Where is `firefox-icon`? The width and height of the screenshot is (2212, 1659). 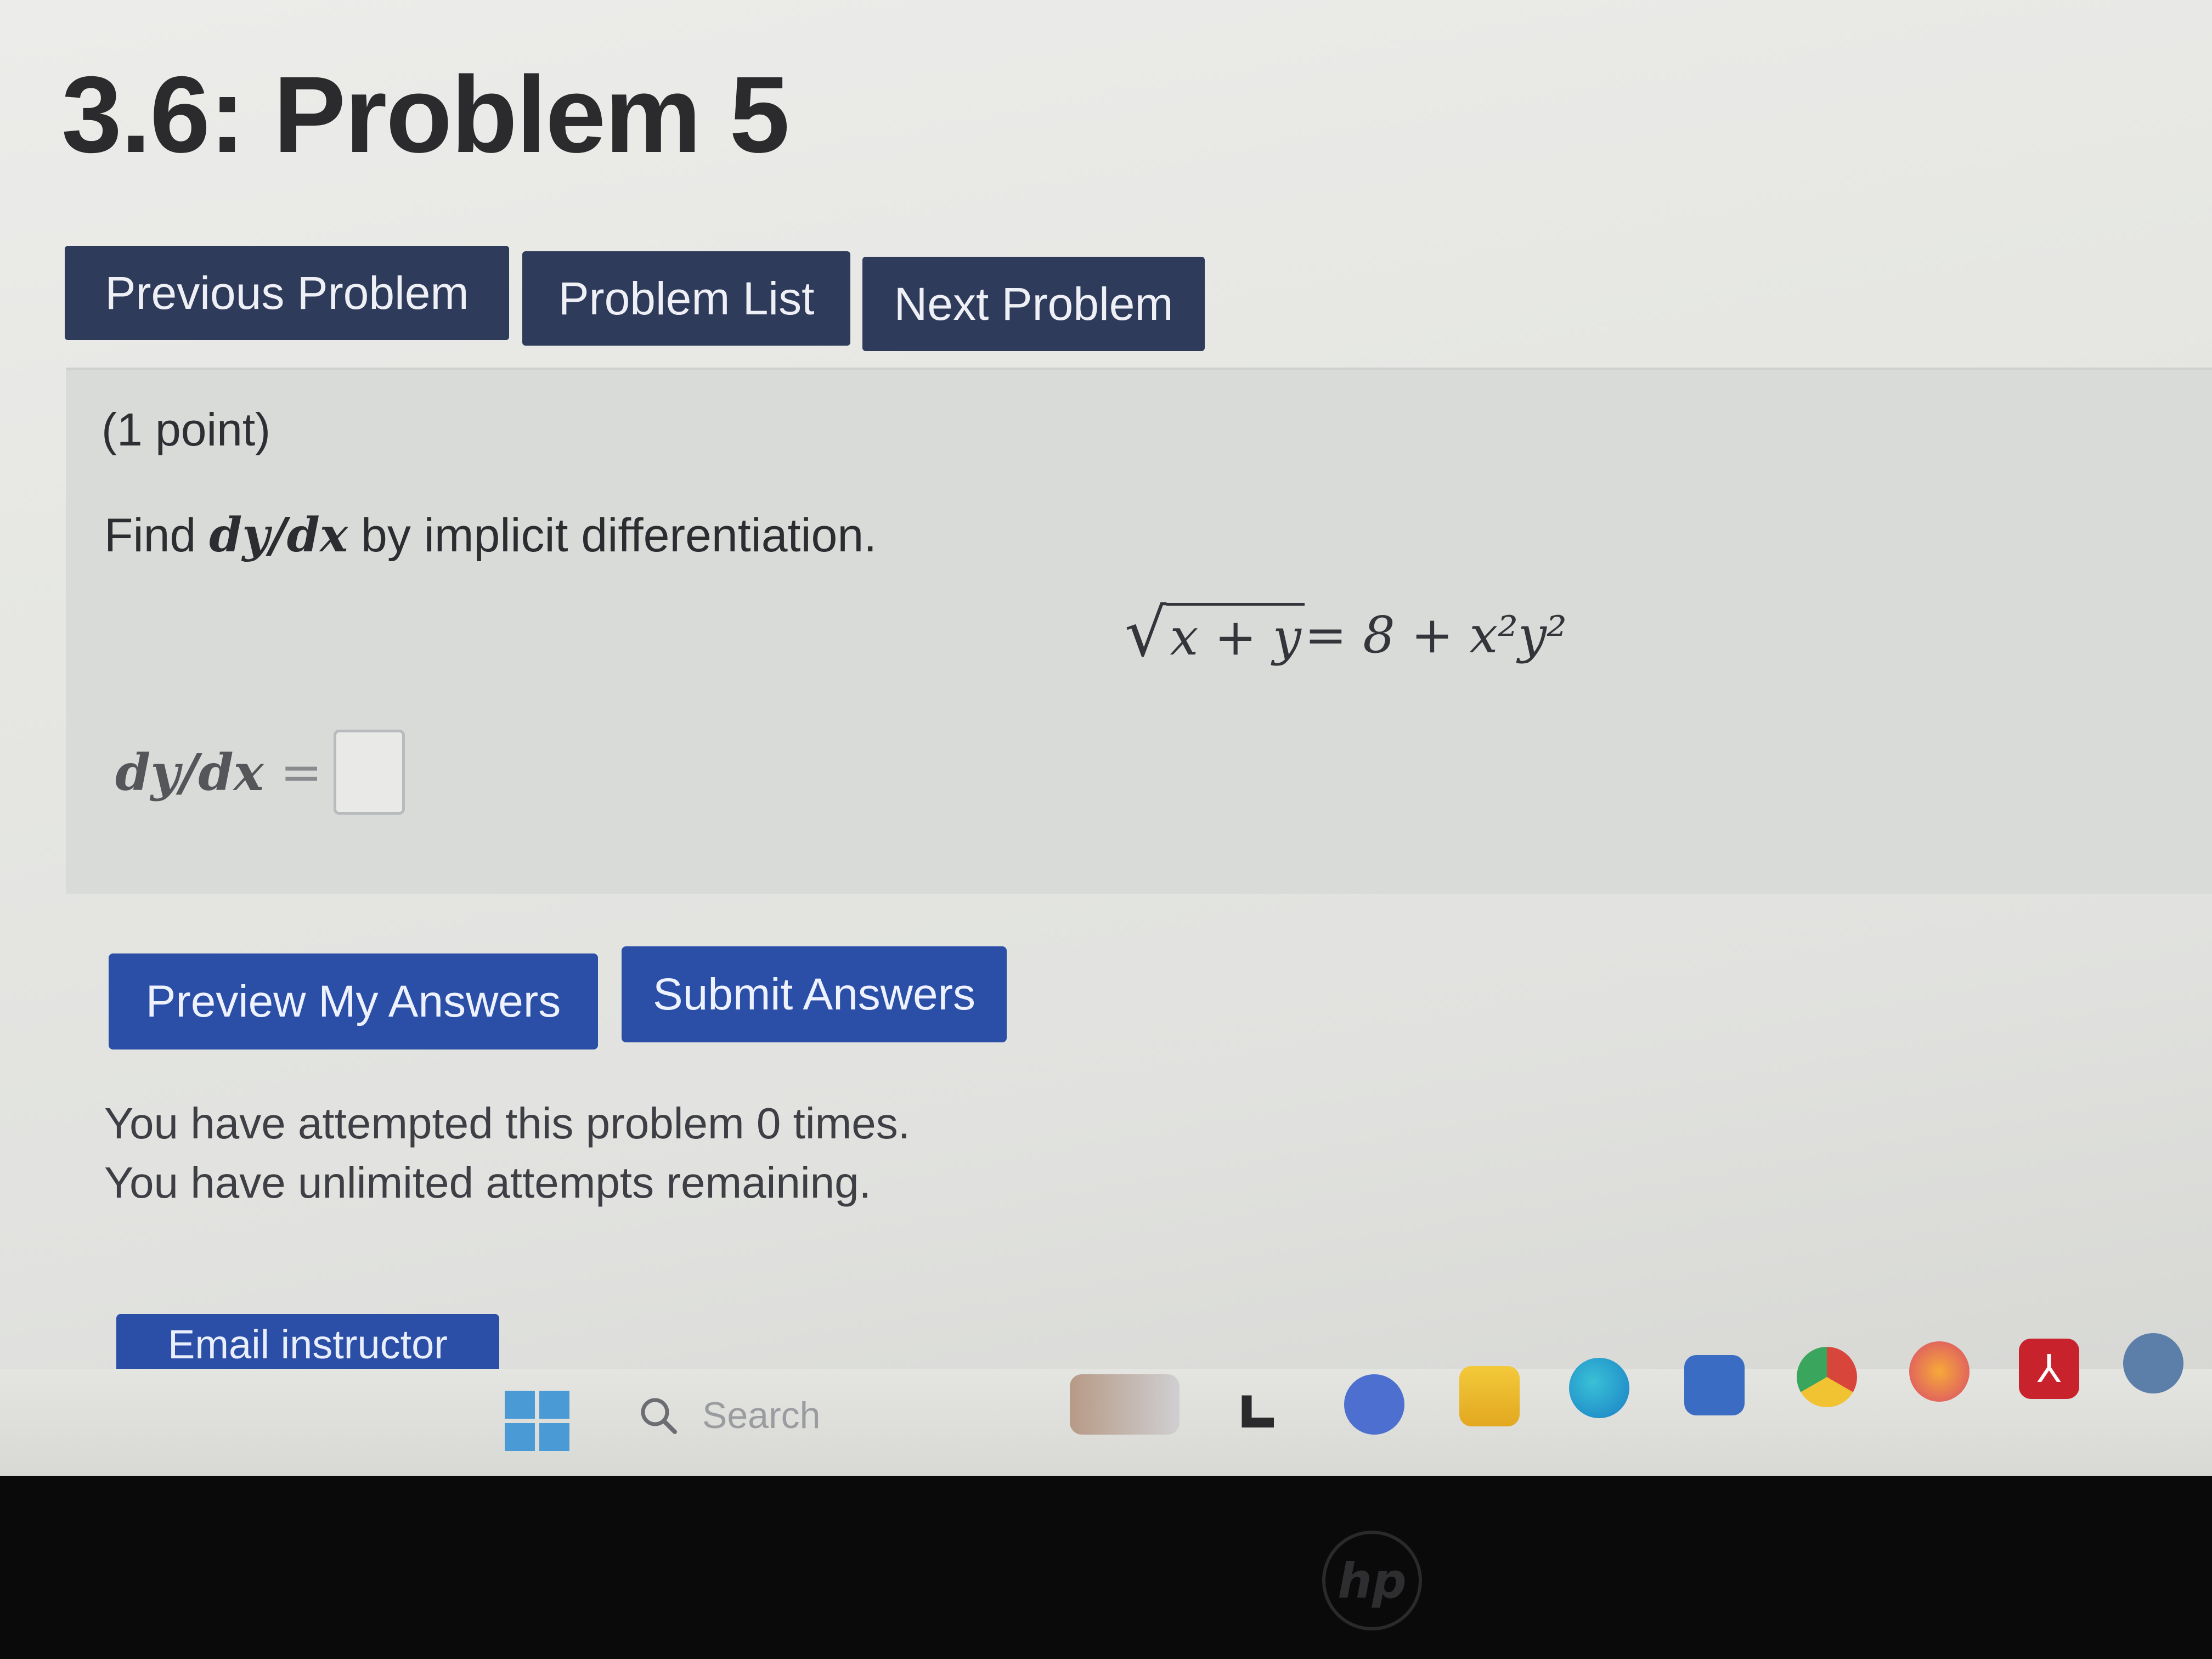
firefox-icon is located at coordinates (1940, 1372).